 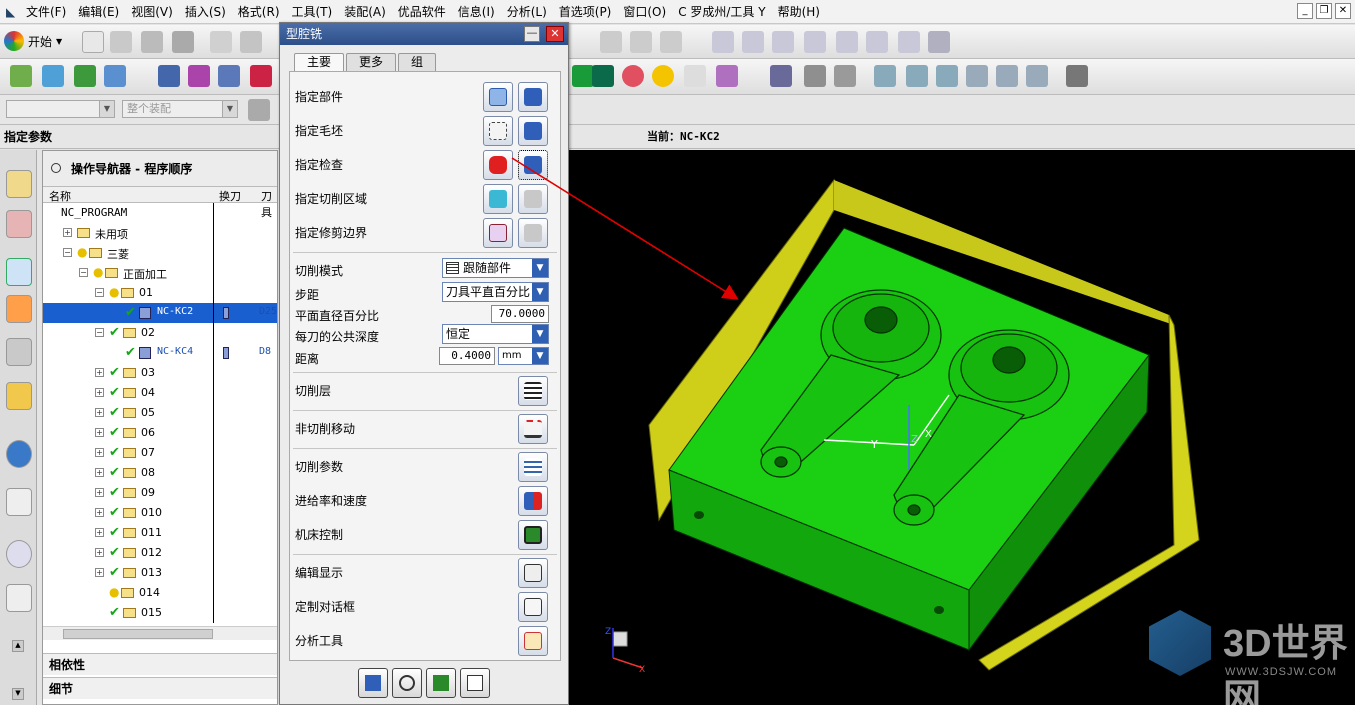 What do you see at coordinates (533, 131) in the screenshot?
I see `display-blank-button` at bounding box center [533, 131].